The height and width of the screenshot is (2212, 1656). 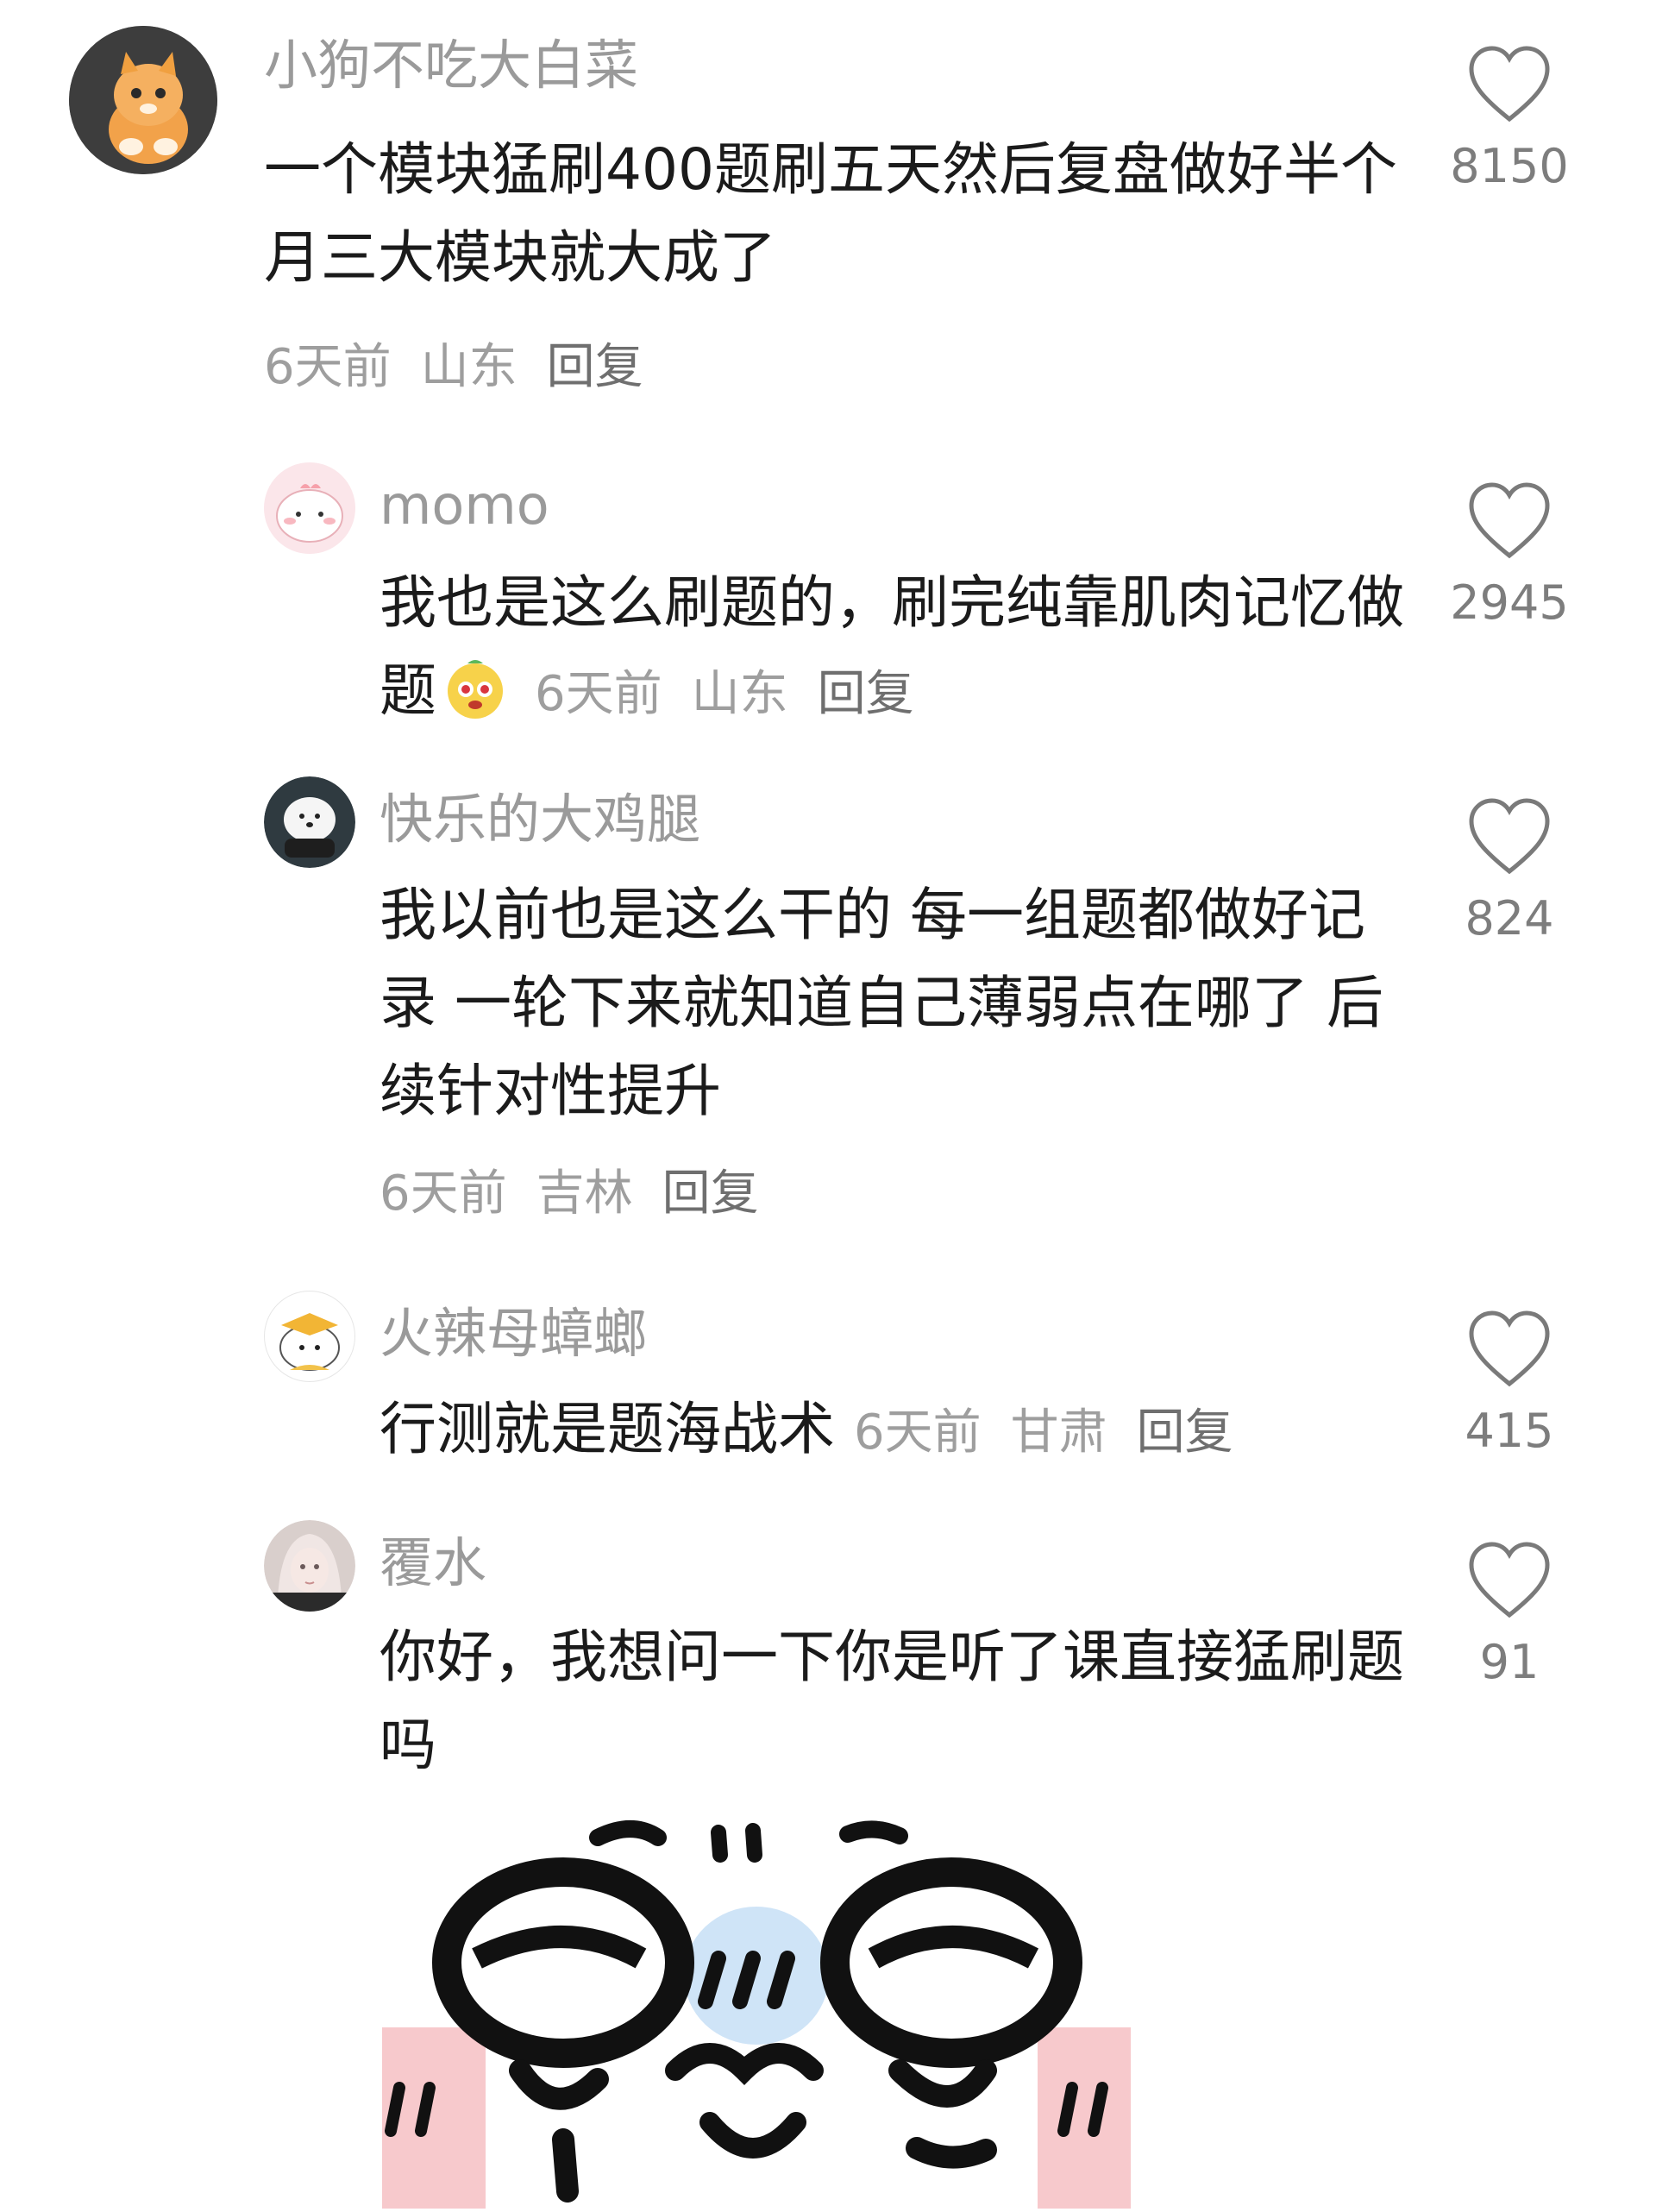 What do you see at coordinates (1510, 166) in the screenshot?
I see `like-count: 8150` at bounding box center [1510, 166].